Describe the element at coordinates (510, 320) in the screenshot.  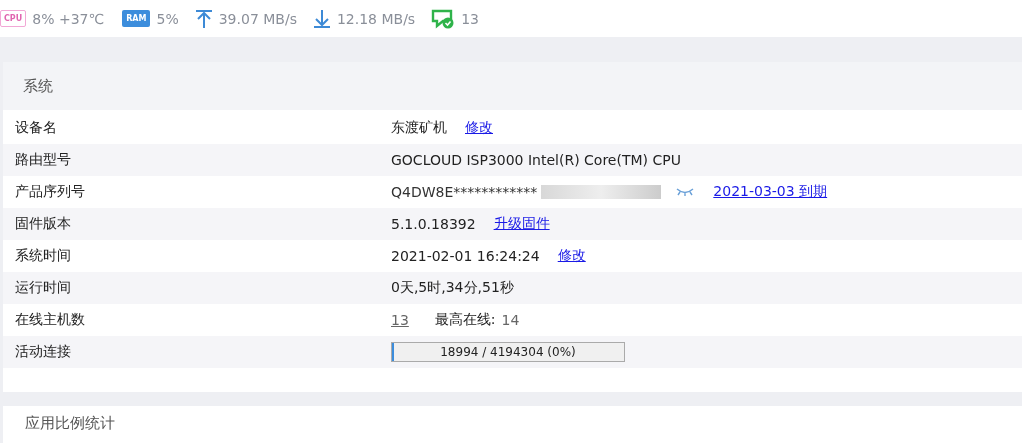
I see `max-online-value: 14` at that location.